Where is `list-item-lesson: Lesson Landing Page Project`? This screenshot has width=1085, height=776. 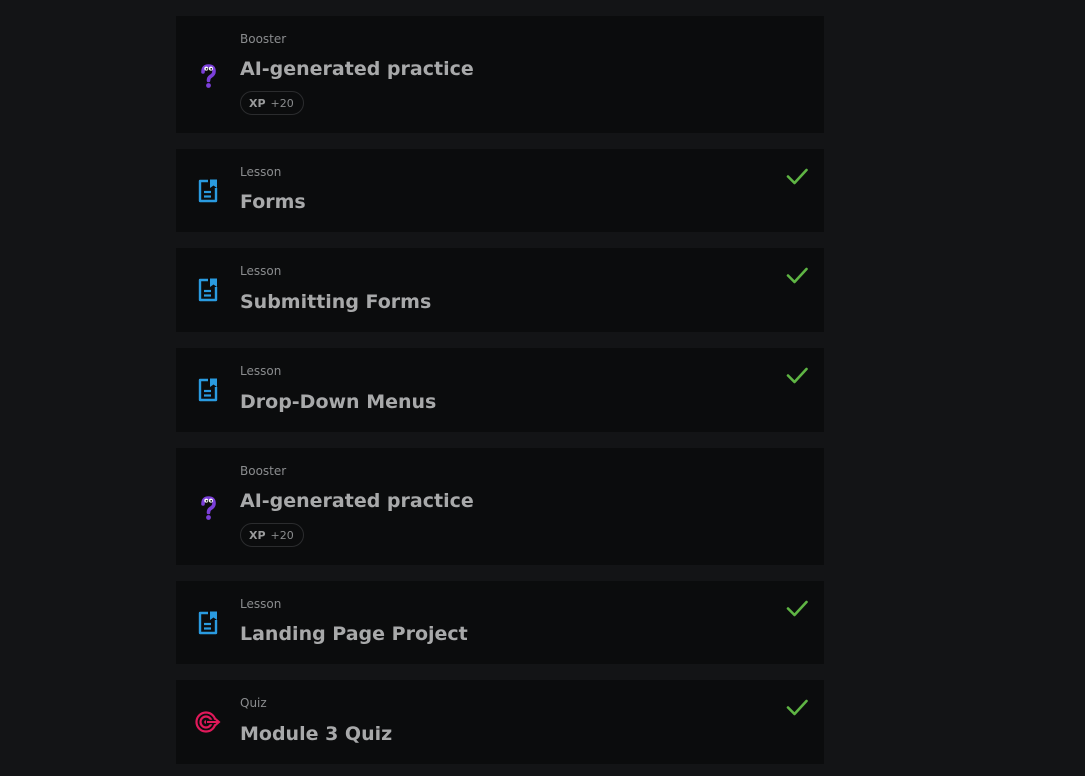
list-item-lesson: Lesson Landing Page Project is located at coordinates (500, 622).